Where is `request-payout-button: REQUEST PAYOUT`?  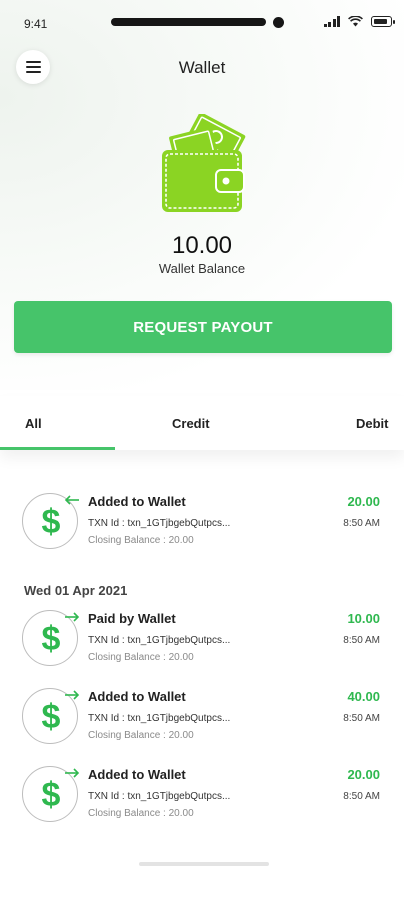
request-payout-button: REQUEST PAYOUT is located at coordinates (203, 327).